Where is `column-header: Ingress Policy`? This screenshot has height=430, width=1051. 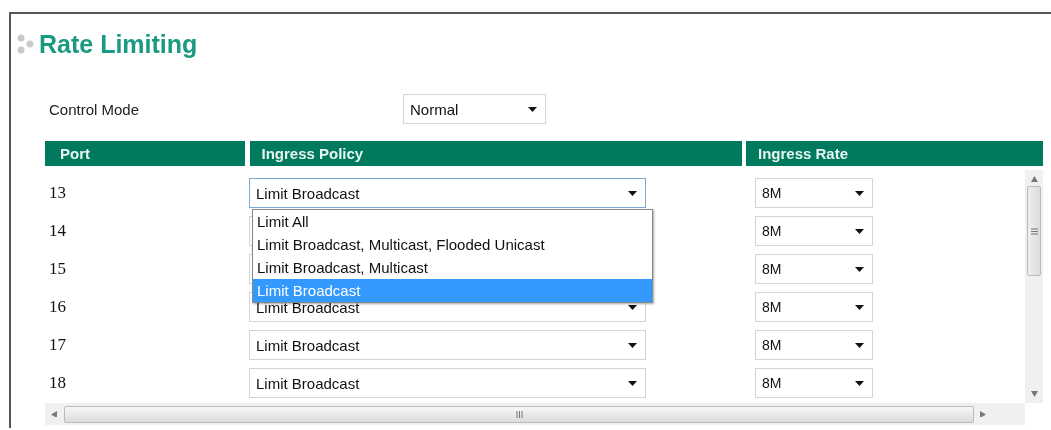 column-header: Ingress Policy is located at coordinates (495, 153).